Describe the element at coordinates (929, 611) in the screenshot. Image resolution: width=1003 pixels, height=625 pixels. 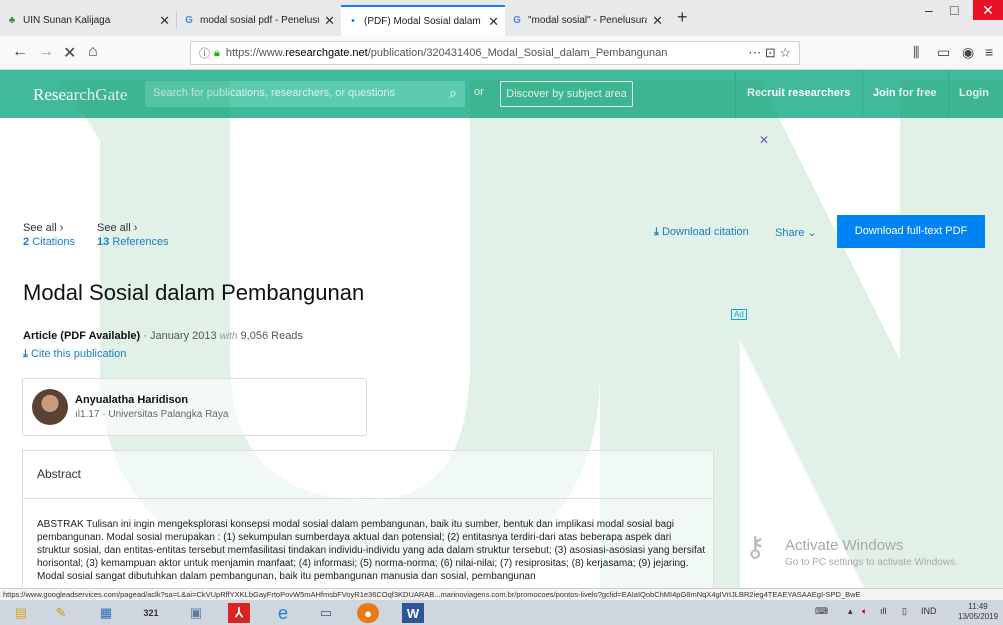
I see `language-indicator: IND` at that location.